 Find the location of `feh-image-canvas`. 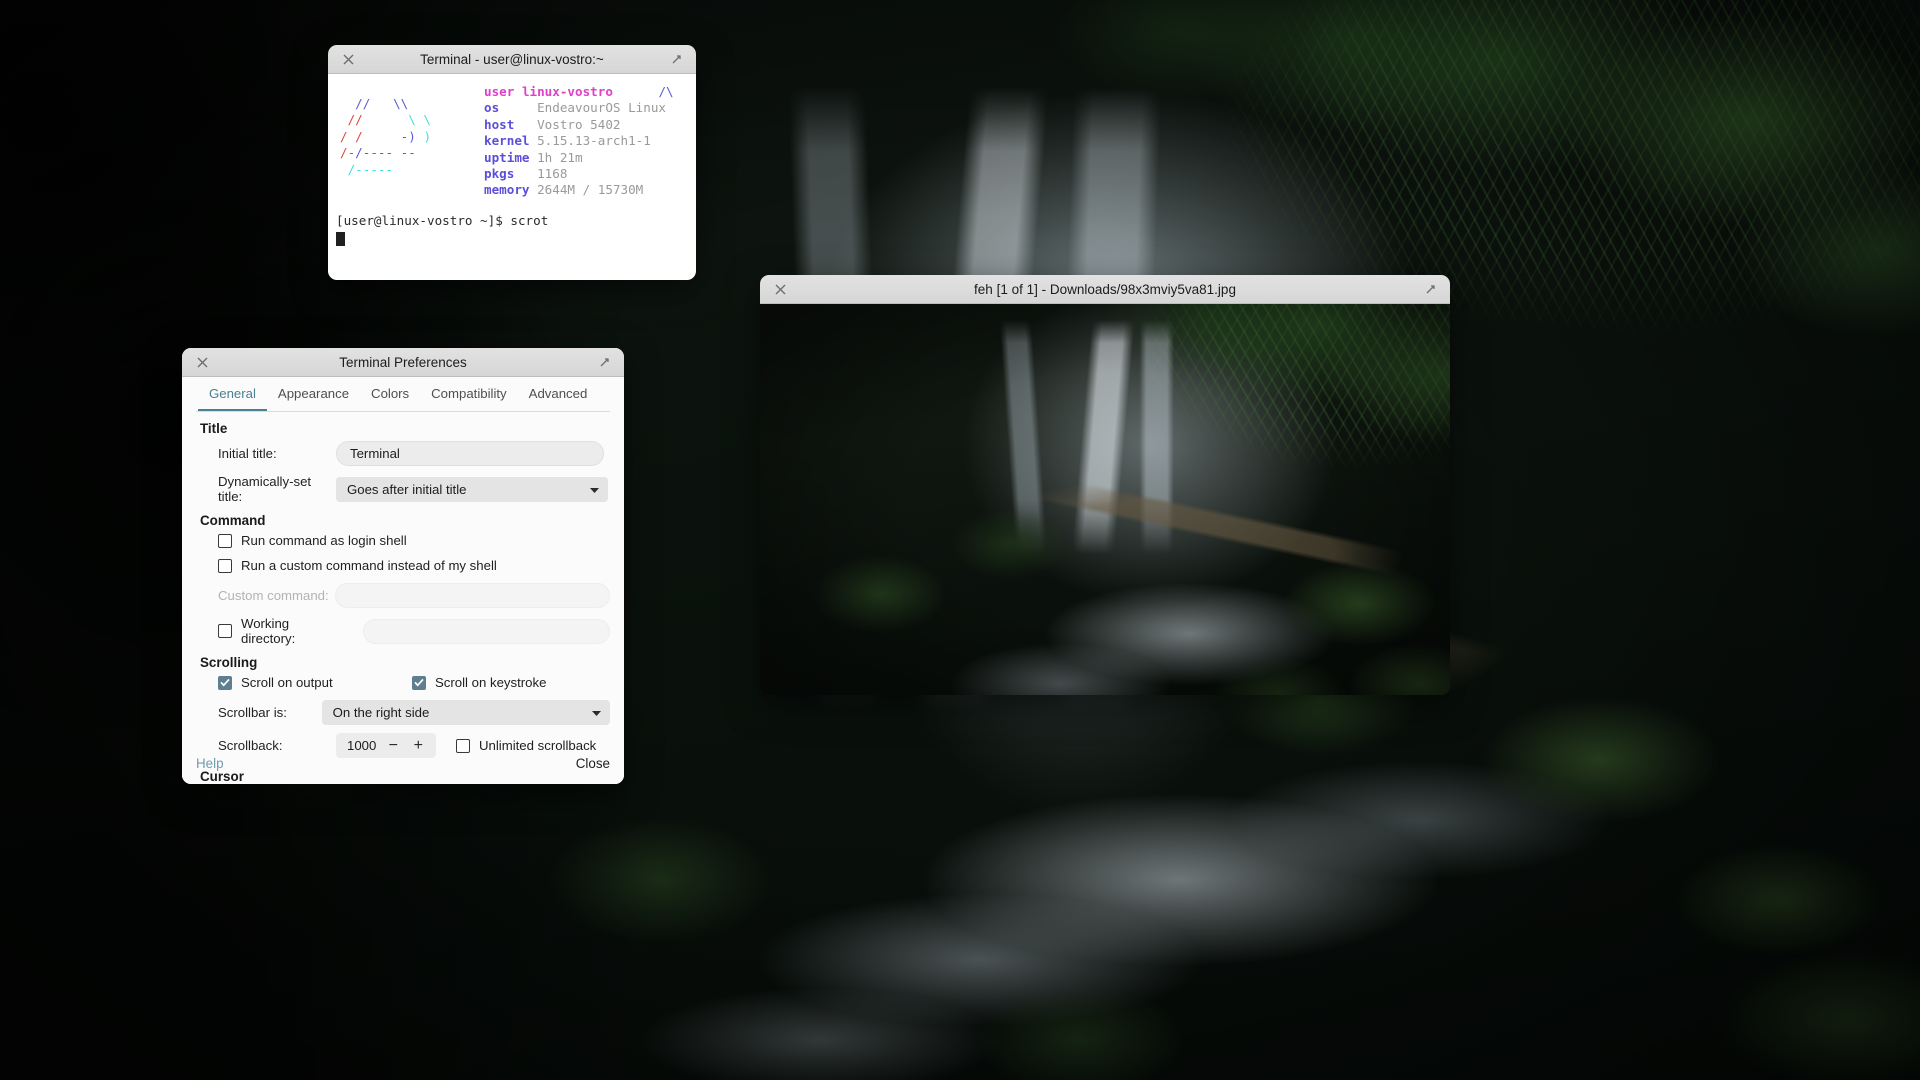

feh-image-canvas is located at coordinates (1105, 499).